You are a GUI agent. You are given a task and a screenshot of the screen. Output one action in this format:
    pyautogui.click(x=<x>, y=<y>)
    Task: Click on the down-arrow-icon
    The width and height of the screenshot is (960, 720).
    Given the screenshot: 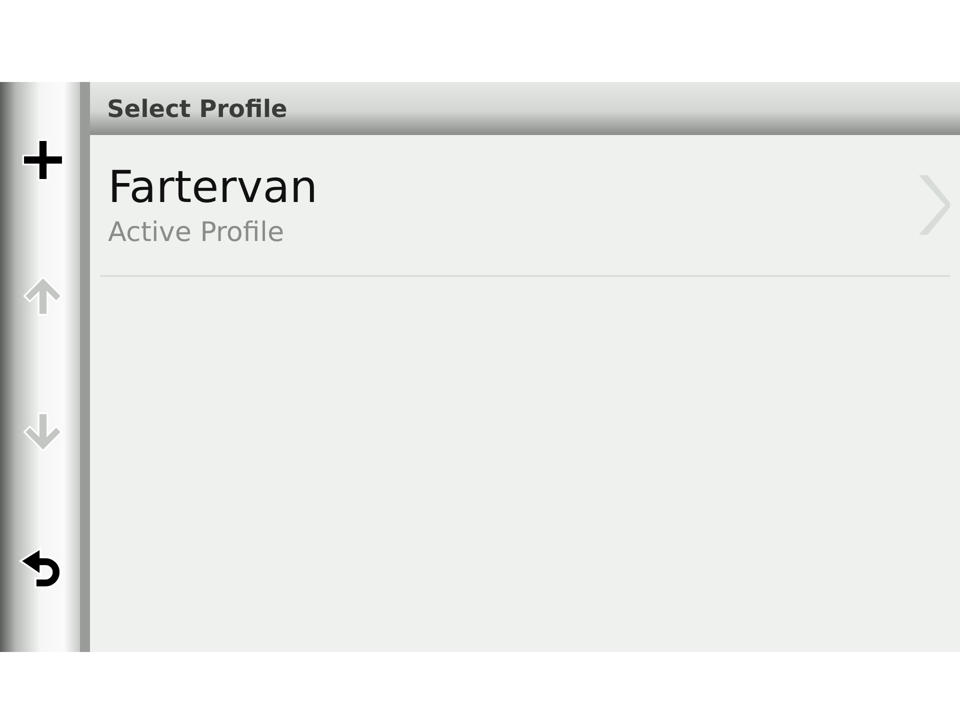 What is the action you would take?
    pyautogui.click(x=43, y=432)
    